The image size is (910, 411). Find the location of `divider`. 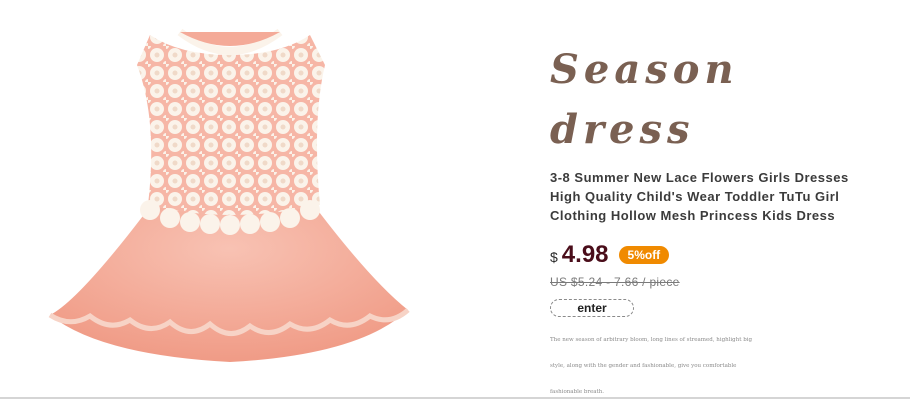

divider is located at coordinates (455, 398).